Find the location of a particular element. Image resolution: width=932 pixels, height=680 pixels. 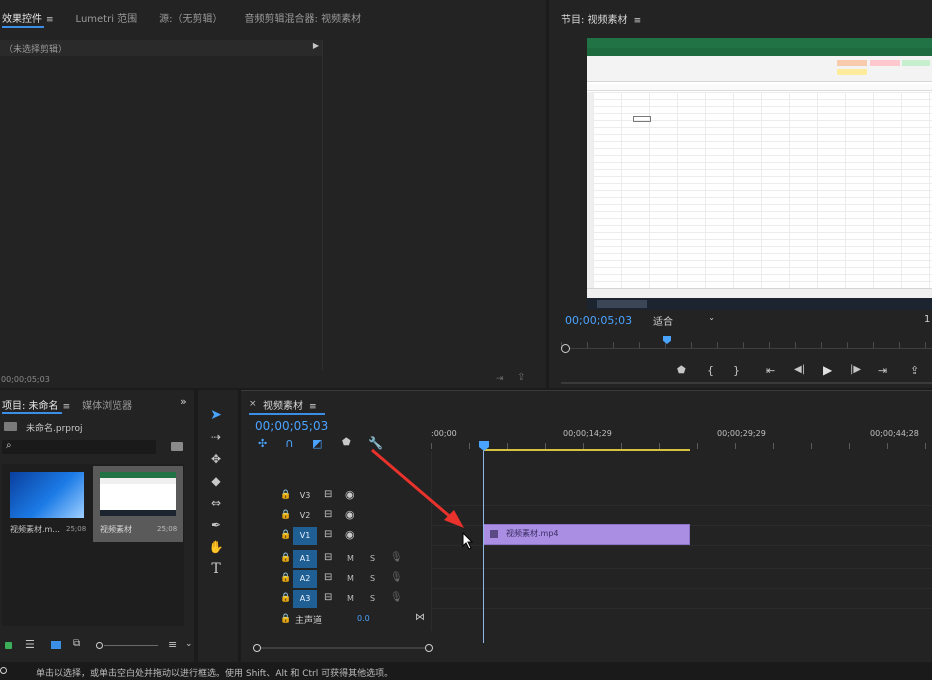

track-lane-v3 is located at coordinates (681, 496).